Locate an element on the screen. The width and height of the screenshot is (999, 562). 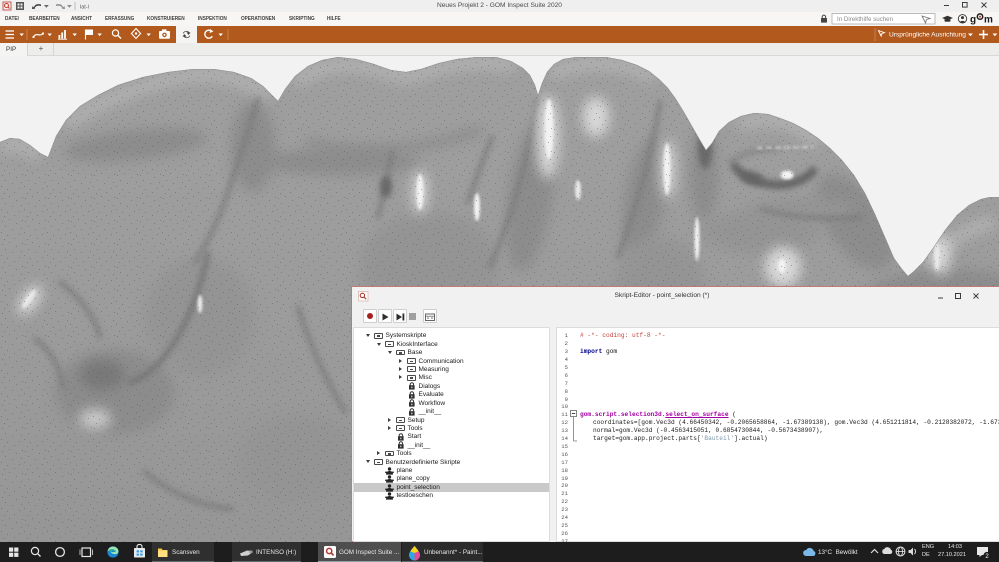
svg-text: Ursprüngliche Ausrichtung is located at coordinates (927, 35).